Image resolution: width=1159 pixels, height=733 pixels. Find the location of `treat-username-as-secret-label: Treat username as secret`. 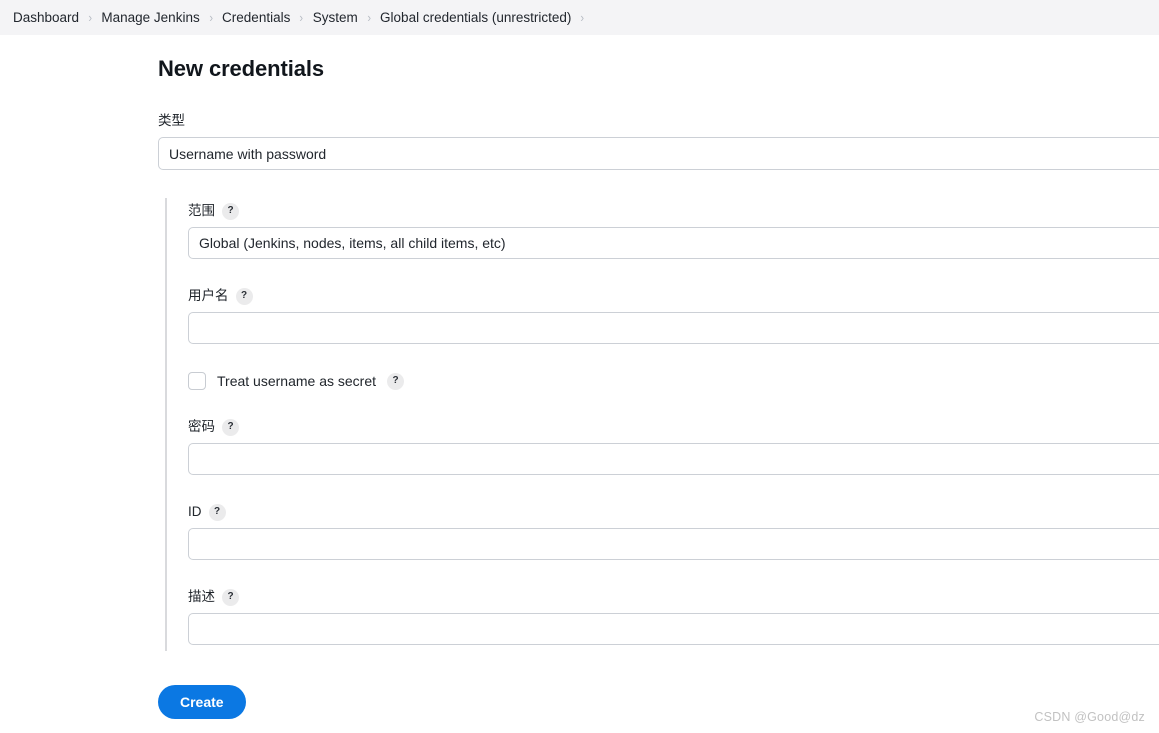

treat-username-as-secret-label: Treat username as secret is located at coordinates (296, 381).